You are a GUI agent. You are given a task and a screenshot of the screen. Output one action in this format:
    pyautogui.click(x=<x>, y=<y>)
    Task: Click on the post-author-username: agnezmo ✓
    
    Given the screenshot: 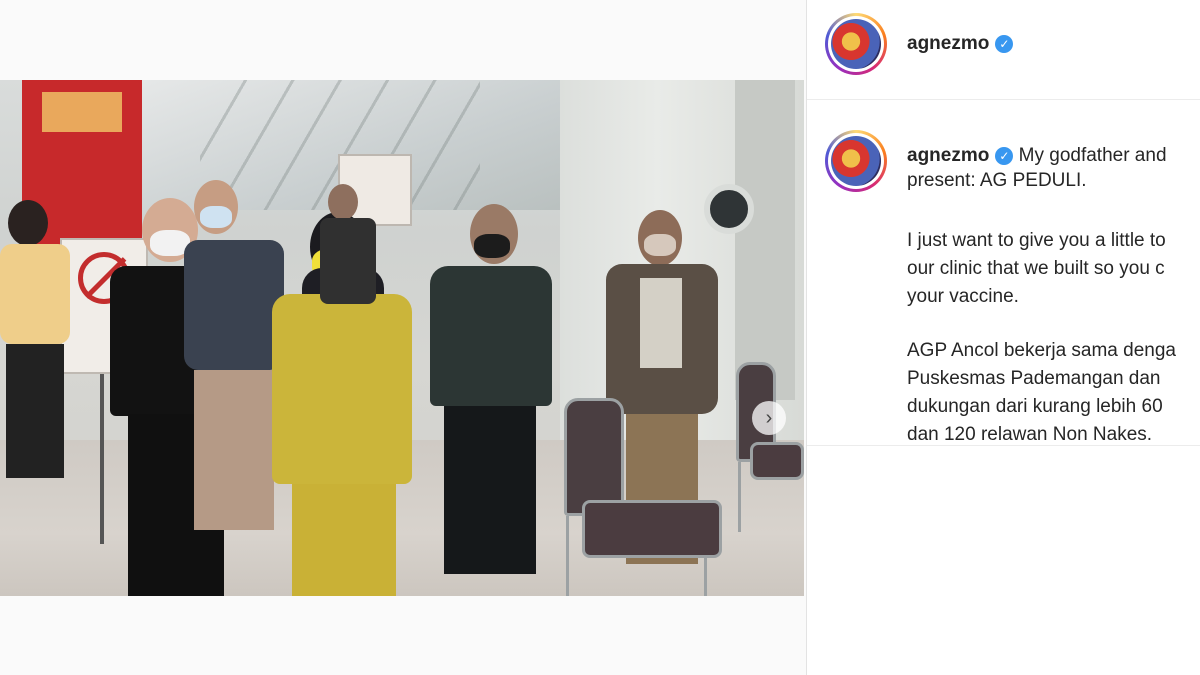 What is the action you would take?
    pyautogui.click(x=960, y=44)
    